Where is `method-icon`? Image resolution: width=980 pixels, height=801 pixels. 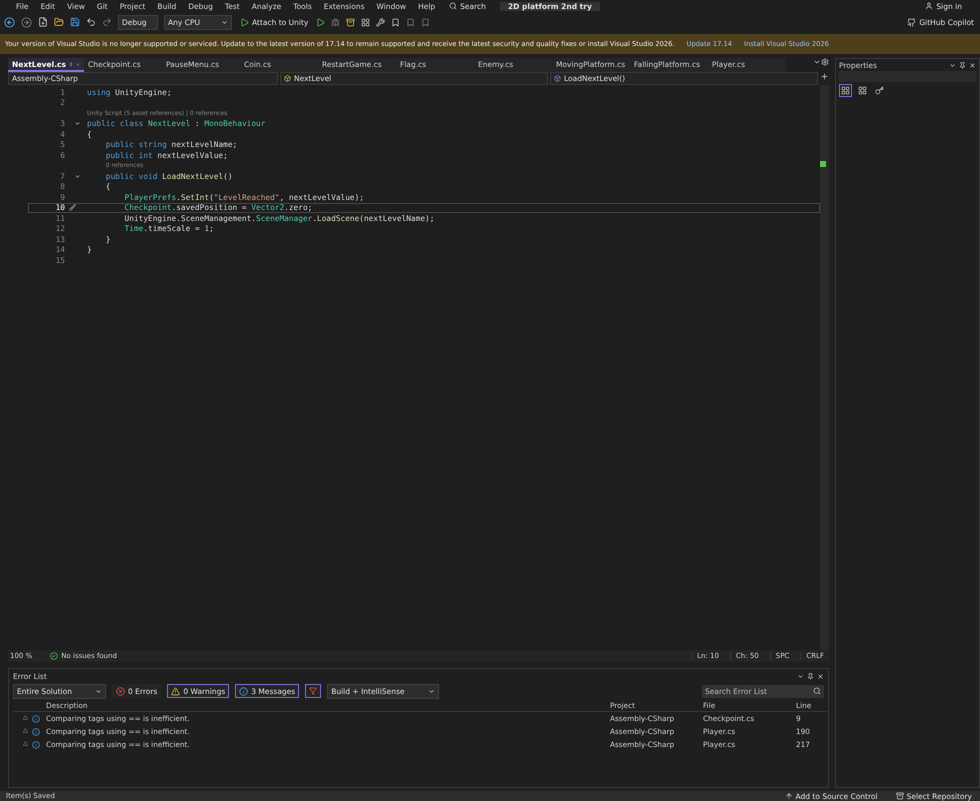
method-icon is located at coordinates (557, 78).